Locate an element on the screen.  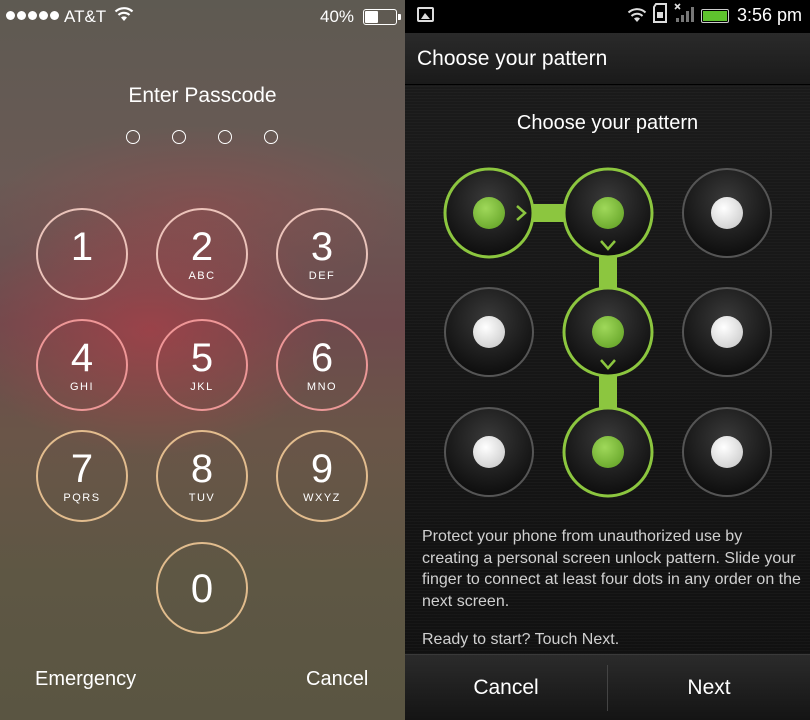
keypad-key-5: 5 JKL is located at coordinates (202, 365).